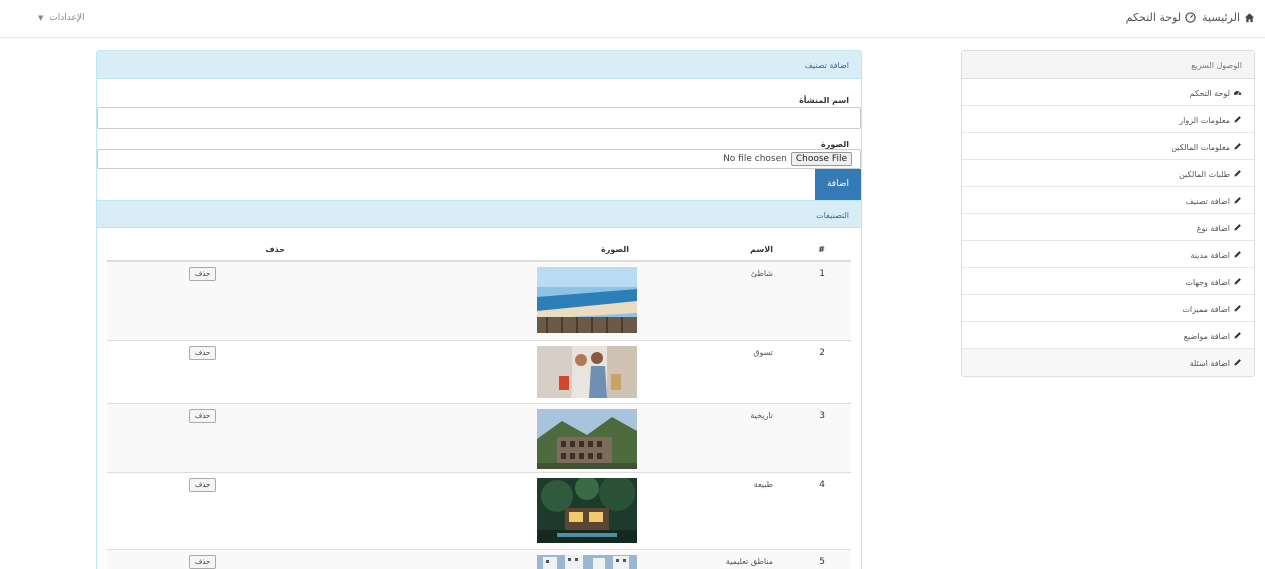 The height and width of the screenshot is (569, 1265). What do you see at coordinates (67, 18) in the screenshot?
I see `settings-label: الإعدادات` at bounding box center [67, 18].